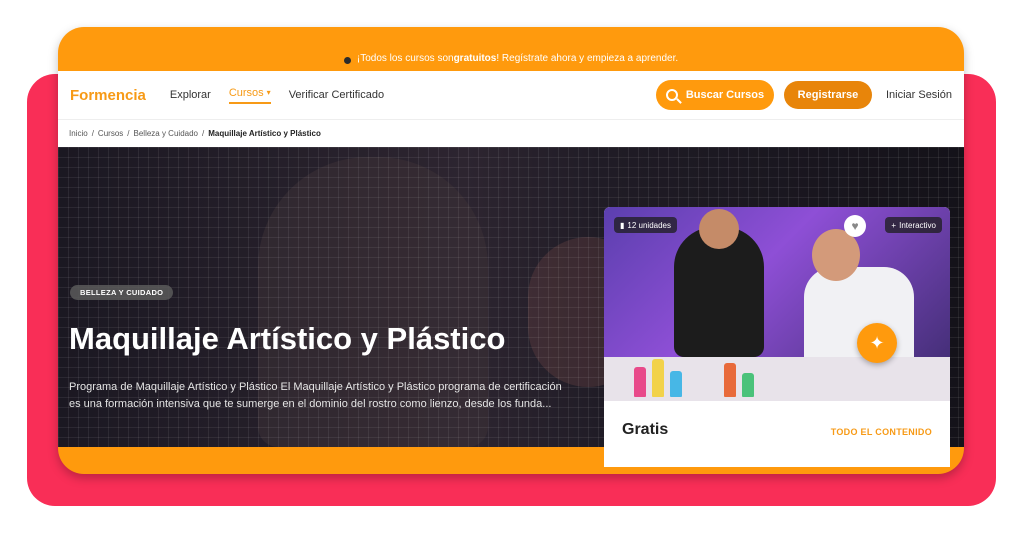  I want to click on search-icon, so click(671, 95).